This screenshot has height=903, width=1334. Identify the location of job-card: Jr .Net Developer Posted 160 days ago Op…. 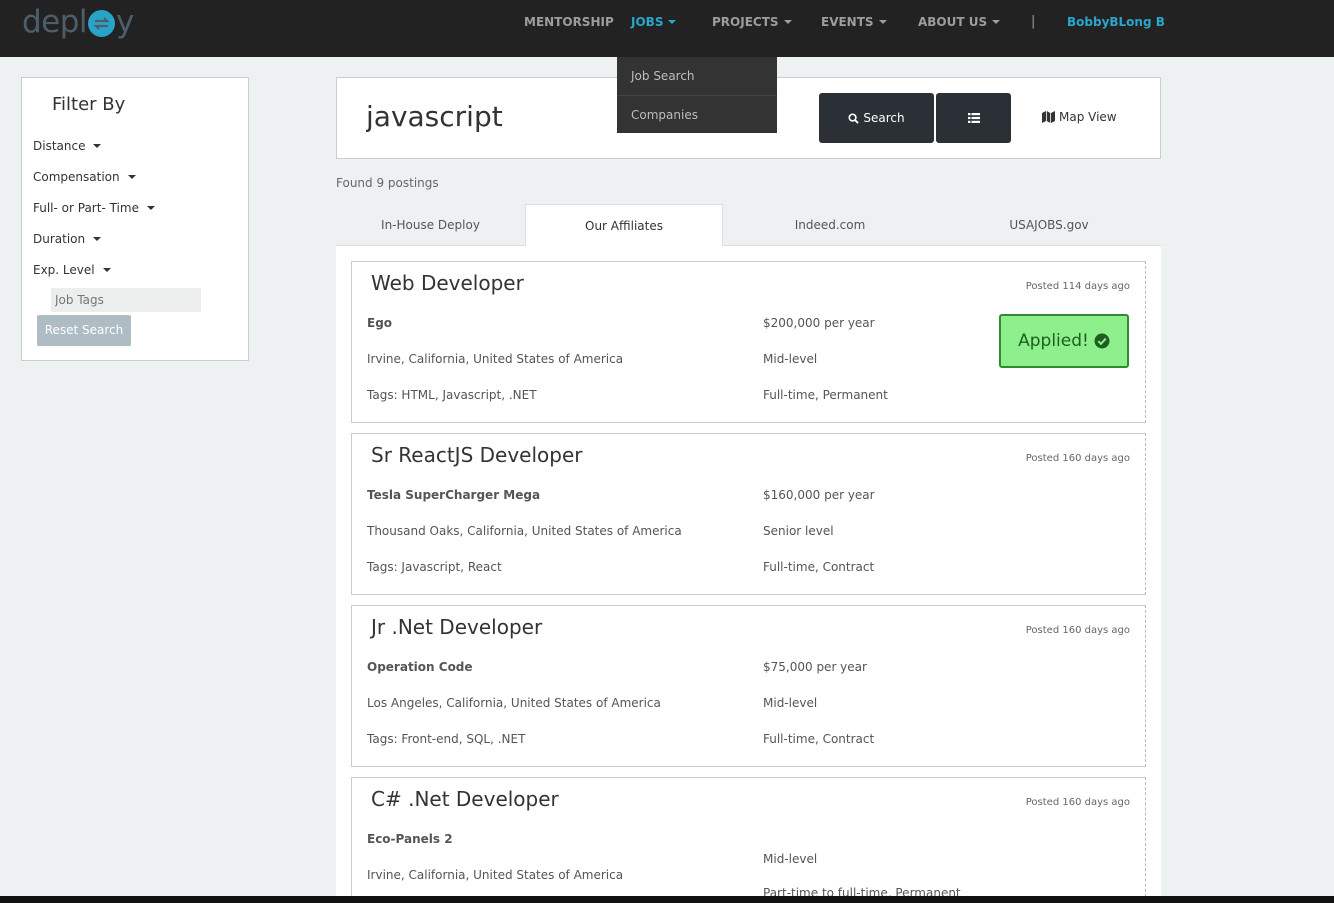
(748, 686).